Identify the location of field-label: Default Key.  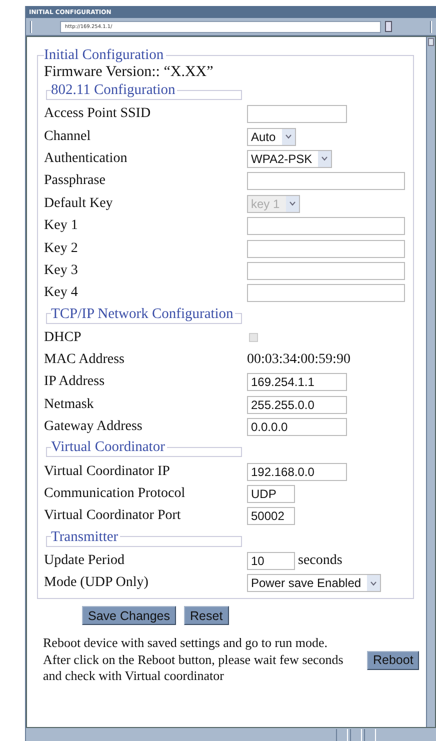
(79, 204).